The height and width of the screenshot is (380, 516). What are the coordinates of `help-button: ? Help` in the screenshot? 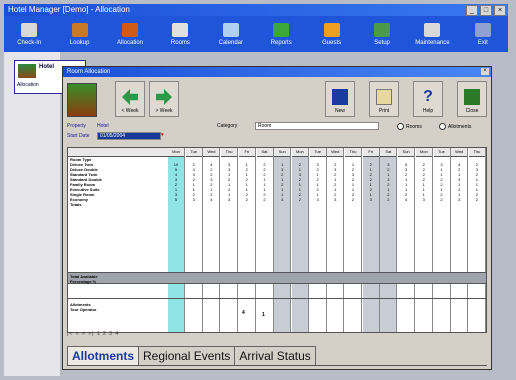 It's located at (428, 99).